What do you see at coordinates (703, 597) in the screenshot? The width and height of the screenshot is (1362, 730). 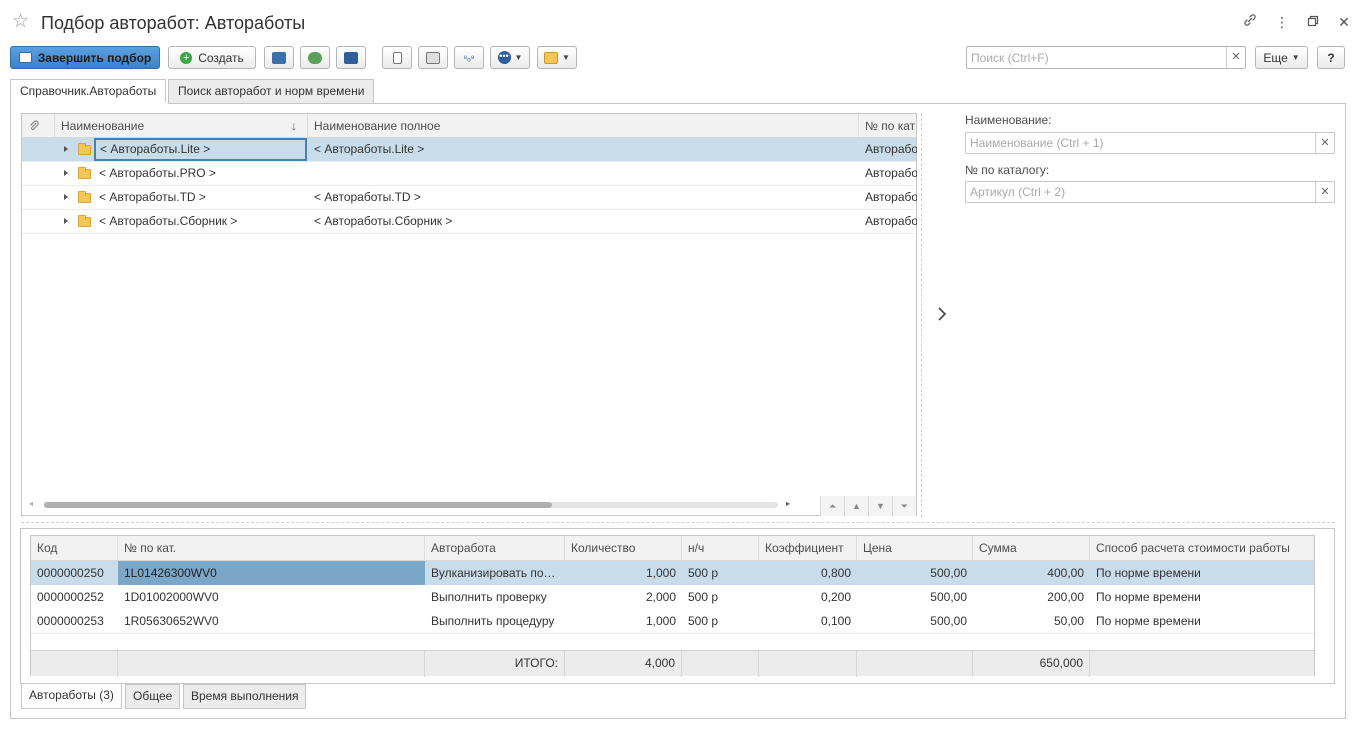 I see `cell-norm-hour: 500 р` at bounding box center [703, 597].